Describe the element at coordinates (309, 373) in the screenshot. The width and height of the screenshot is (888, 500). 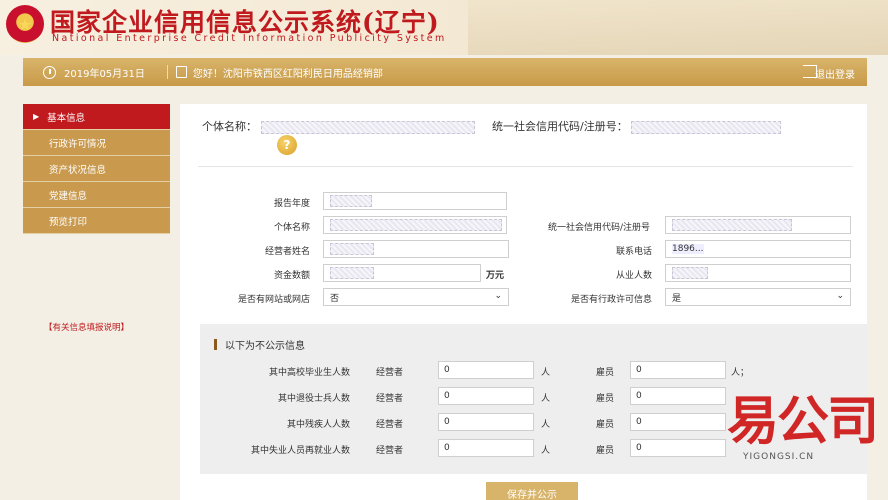
I see `graduates-label: 其中高校毕业生人数` at that location.